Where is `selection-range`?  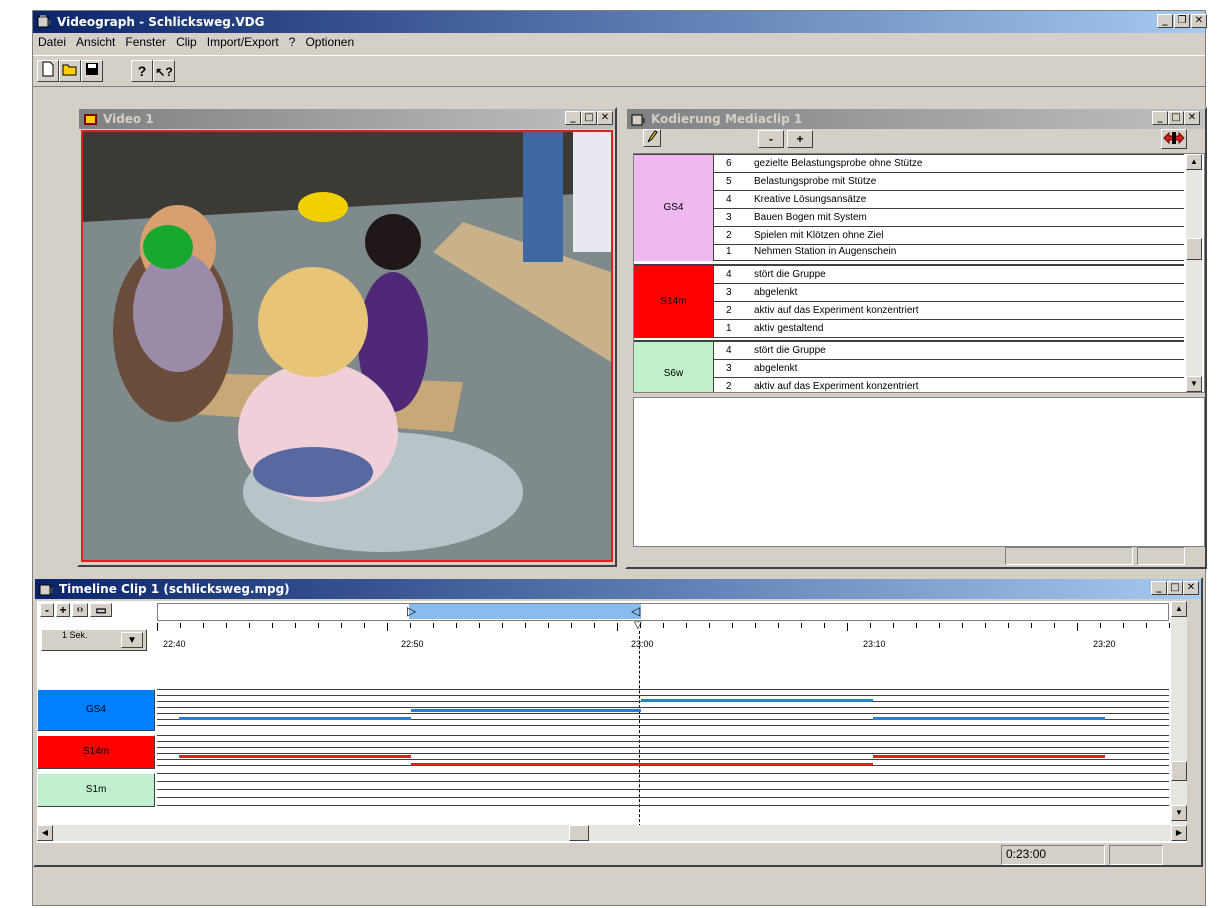 selection-range is located at coordinates (525, 611).